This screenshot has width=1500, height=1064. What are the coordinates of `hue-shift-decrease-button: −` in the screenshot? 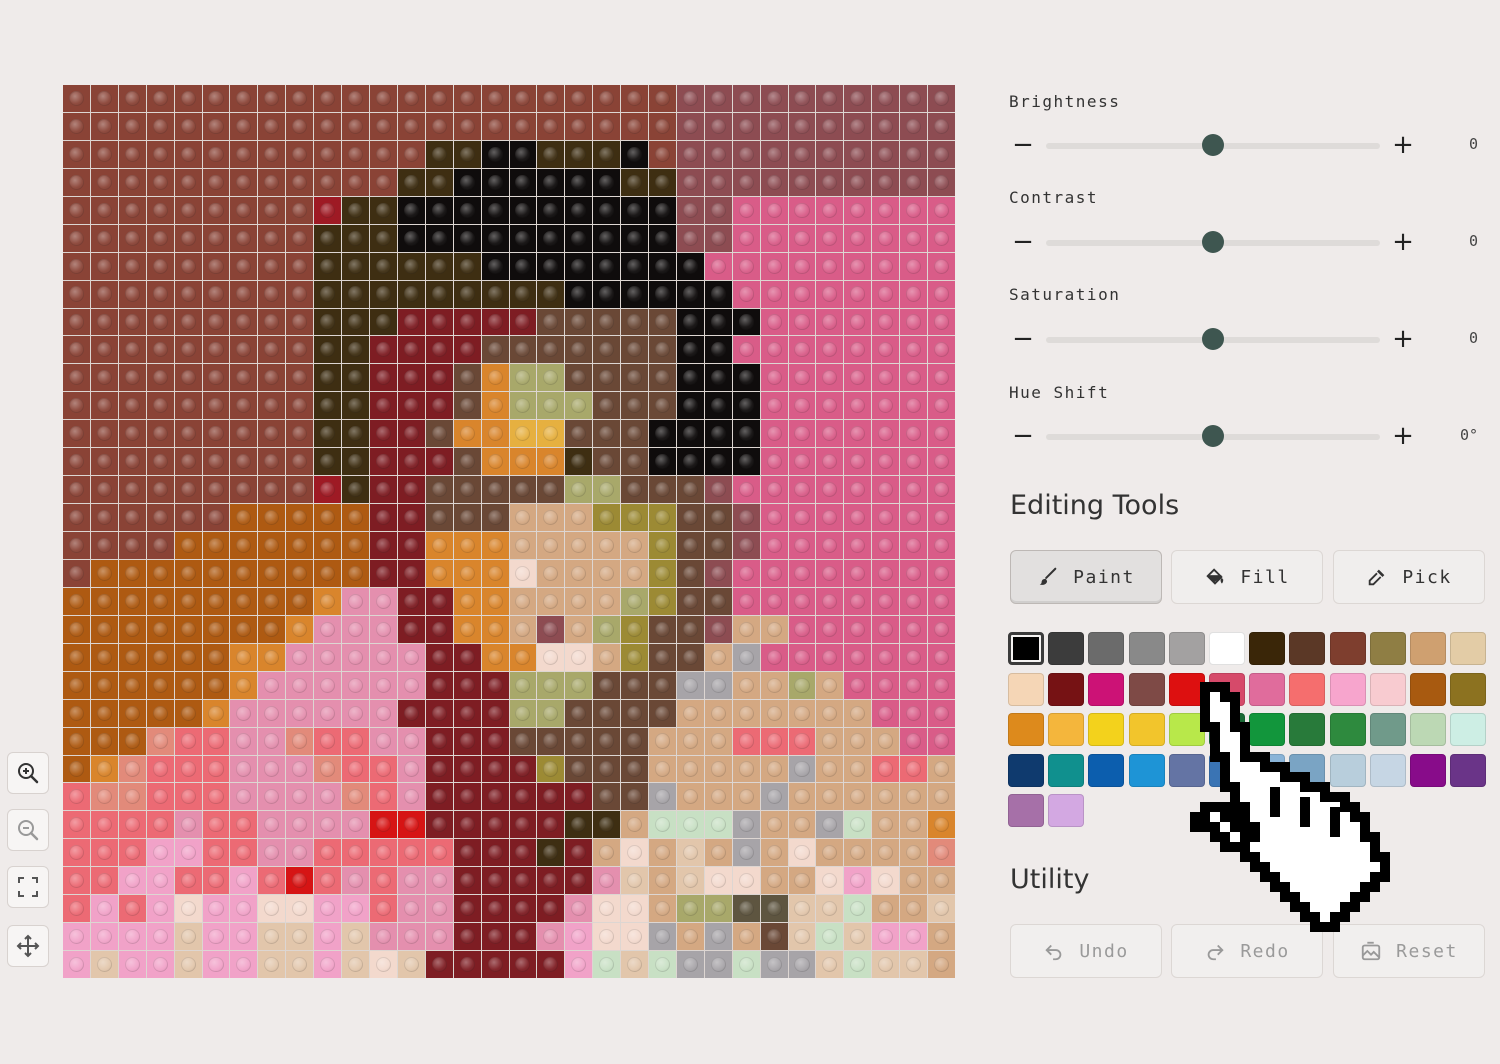 It's located at (1023, 436).